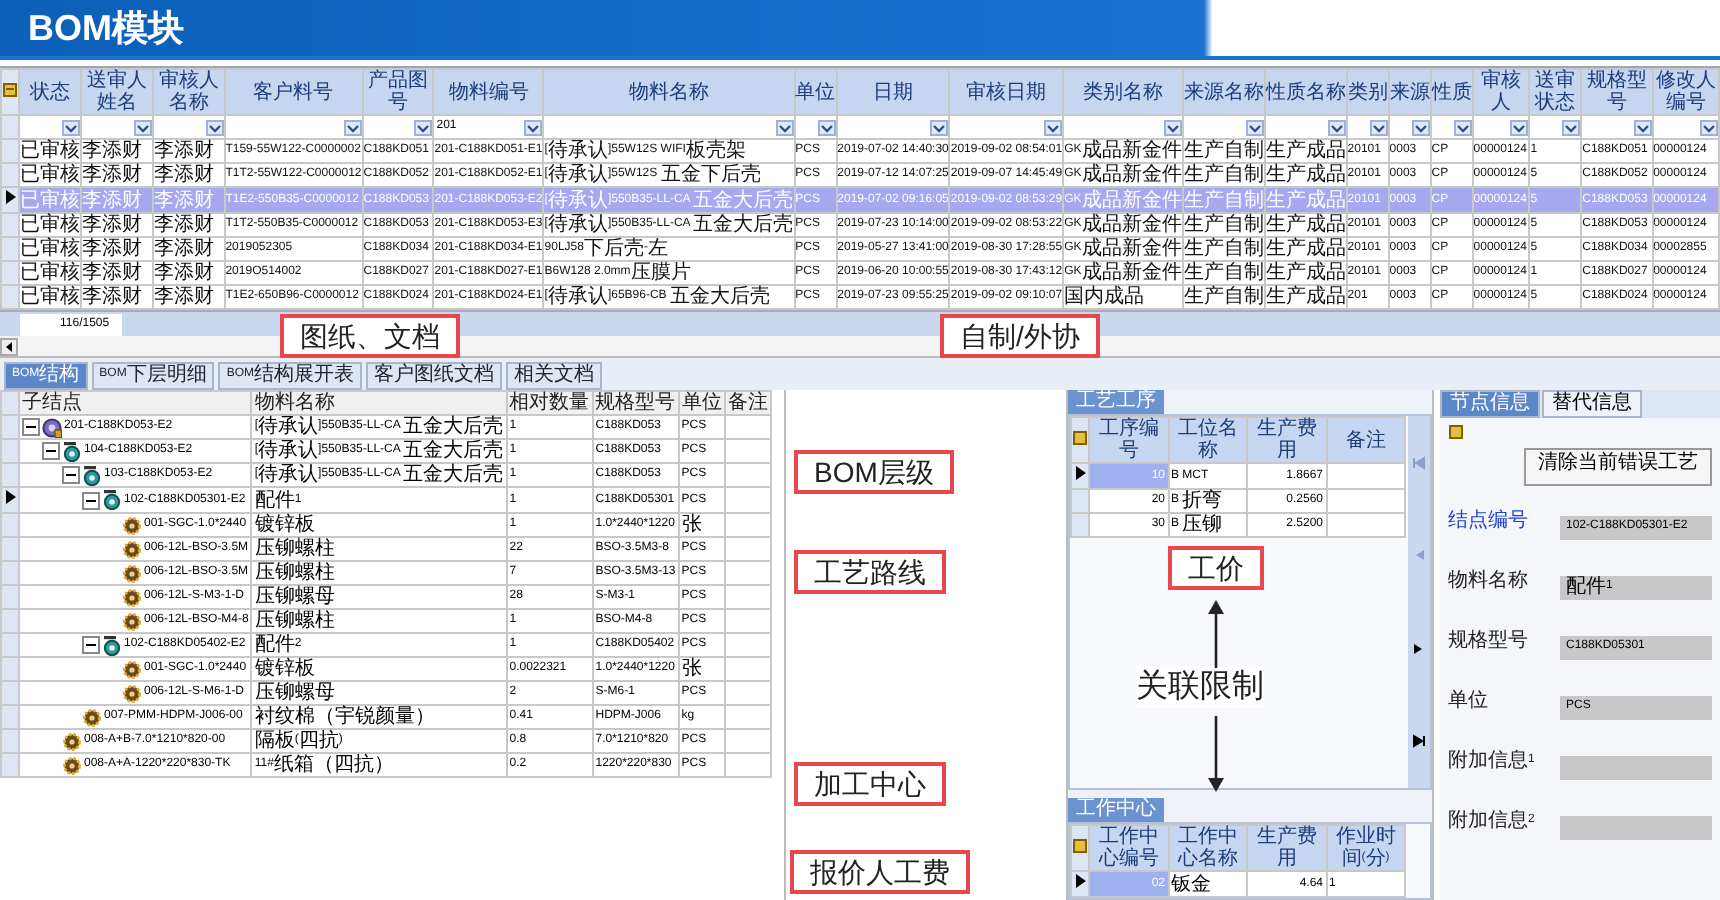 The height and width of the screenshot is (900, 1720). I want to click on tab: 相关文档, so click(554, 376).